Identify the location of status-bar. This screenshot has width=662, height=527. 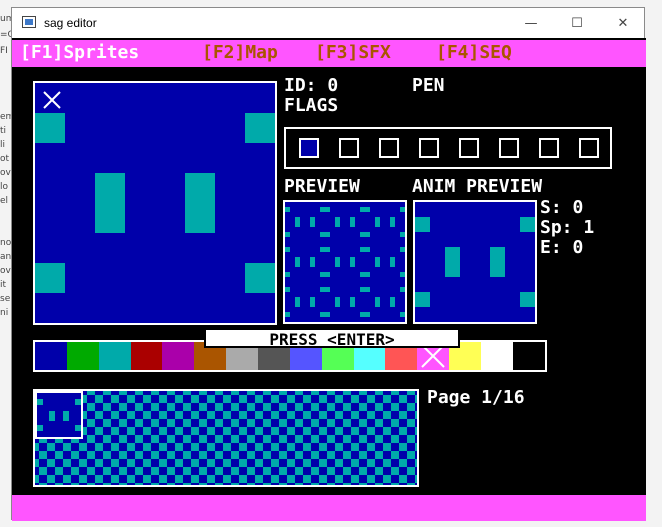
(329, 508).